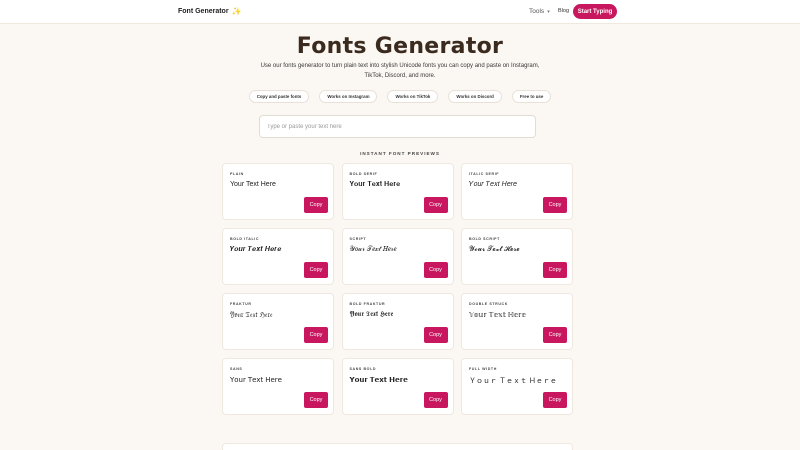  What do you see at coordinates (256, 249) in the screenshot?
I see `font-card-sample: 𝒀𝒐𝒖𝒓 𝑻𝒆𝒙𝒕 𝑯𝒆𝒓𝒆` at bounding box center [256, 249].